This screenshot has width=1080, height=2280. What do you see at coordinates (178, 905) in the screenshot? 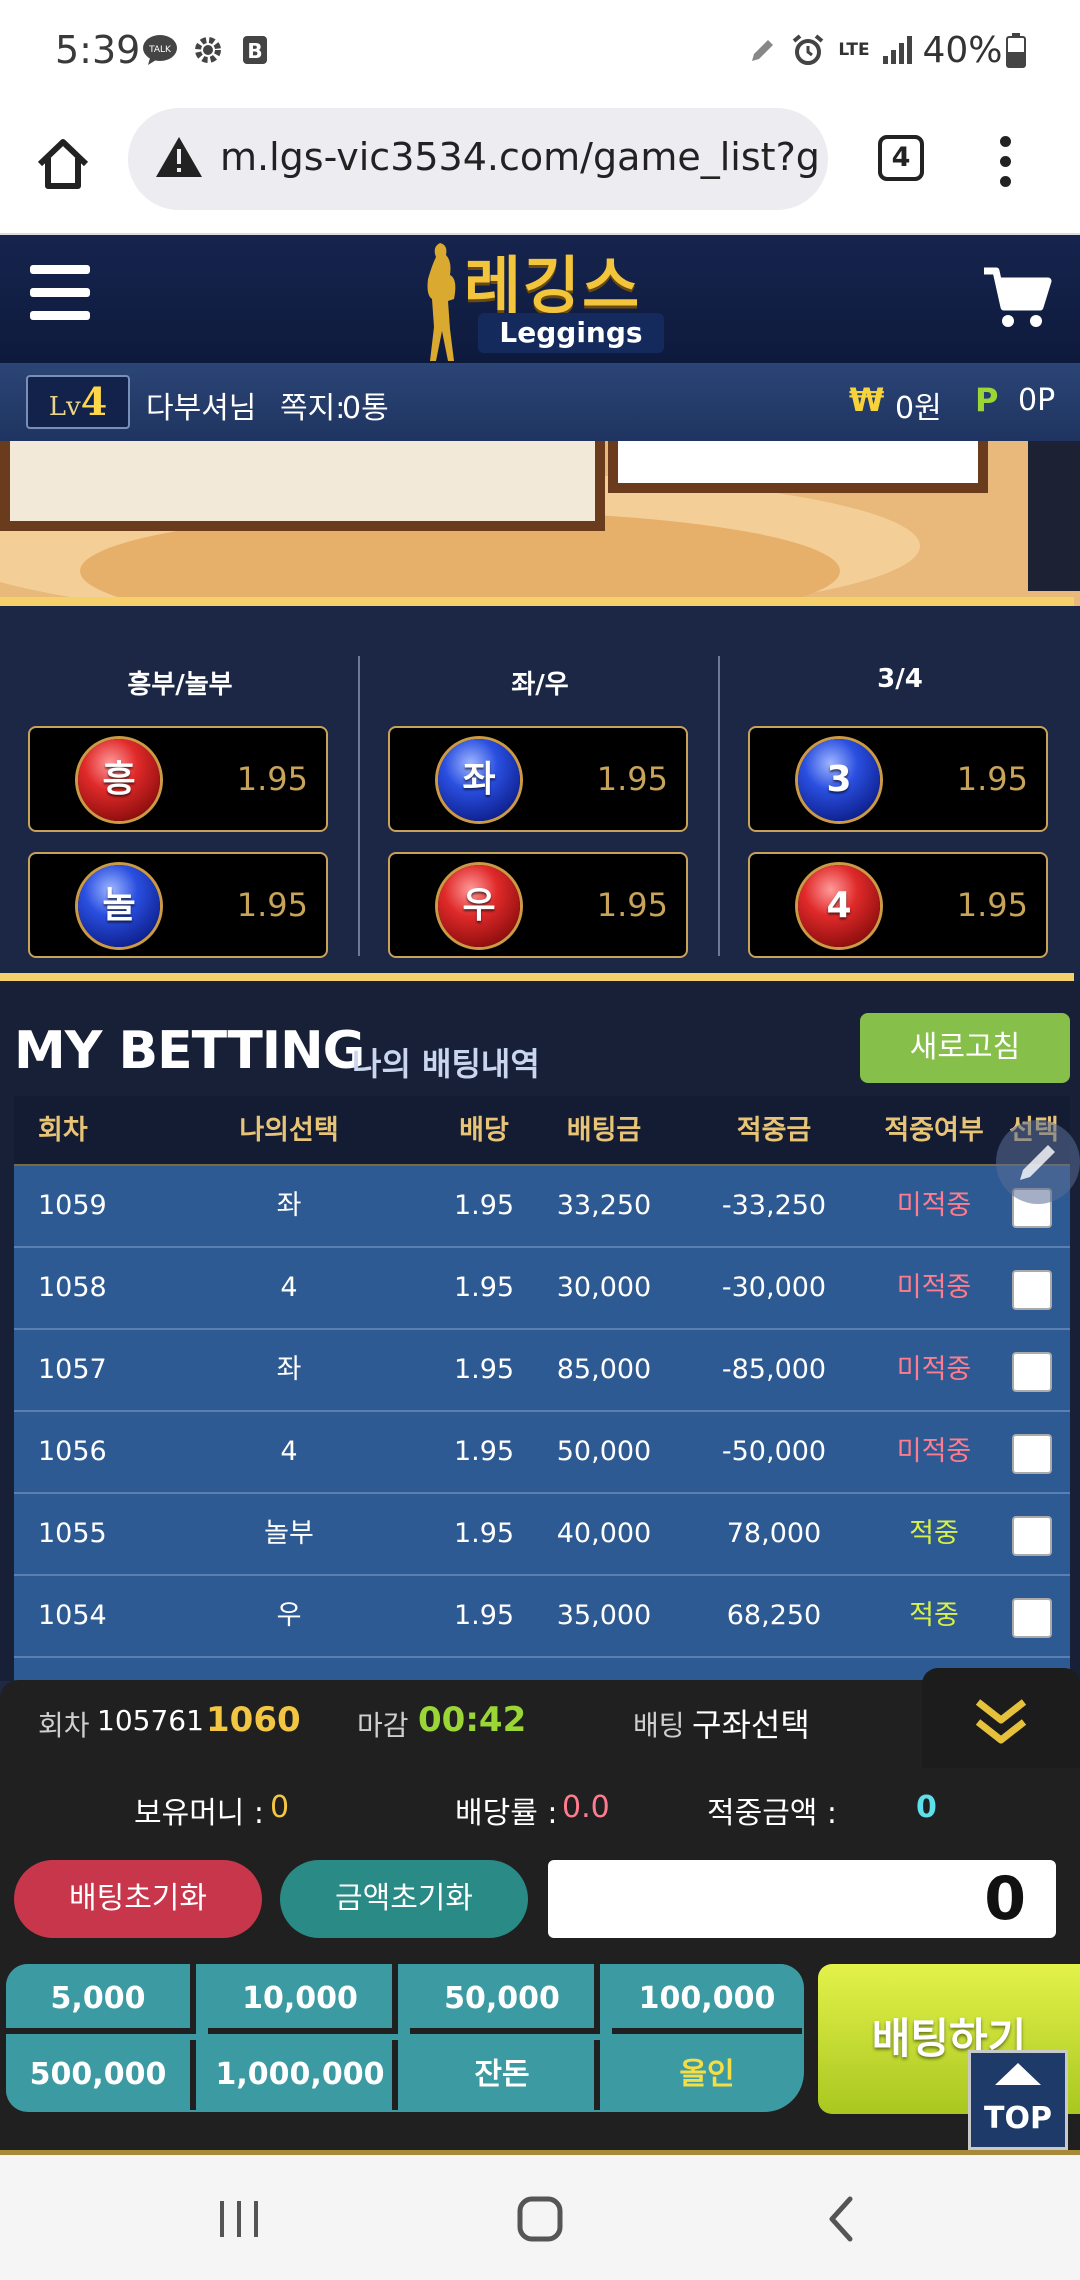
I see `odds-button-nol: 놀 1.95` at bounding box center [178, 905].